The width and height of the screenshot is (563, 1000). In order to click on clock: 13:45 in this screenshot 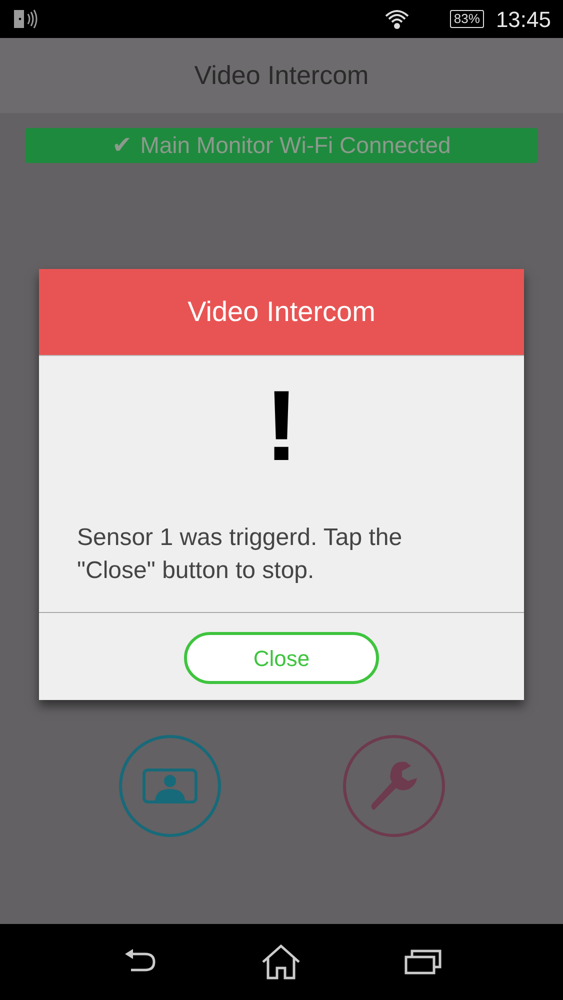, I will do `click(523, 20)`.